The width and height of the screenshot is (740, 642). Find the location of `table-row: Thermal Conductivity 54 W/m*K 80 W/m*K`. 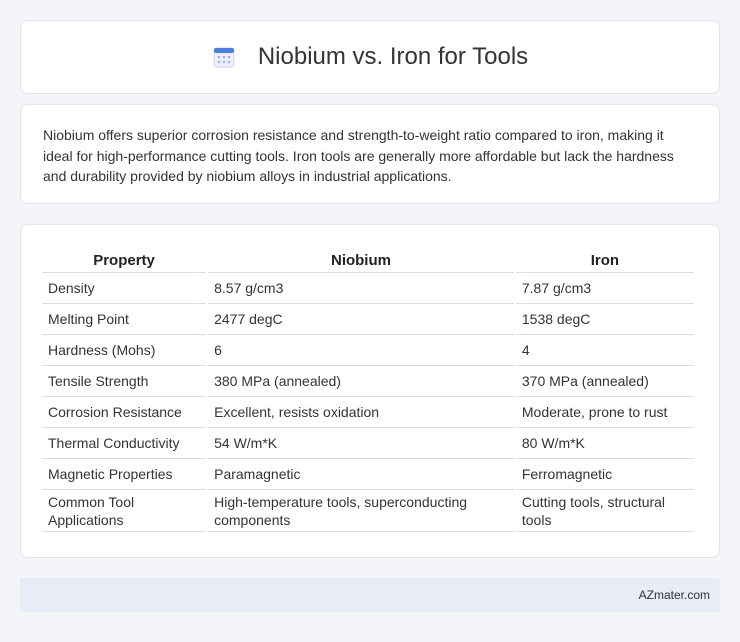

table-row: Thermal Conductivity 54 W/m*K 80 W/m*K is located at coordinates (368, 443).